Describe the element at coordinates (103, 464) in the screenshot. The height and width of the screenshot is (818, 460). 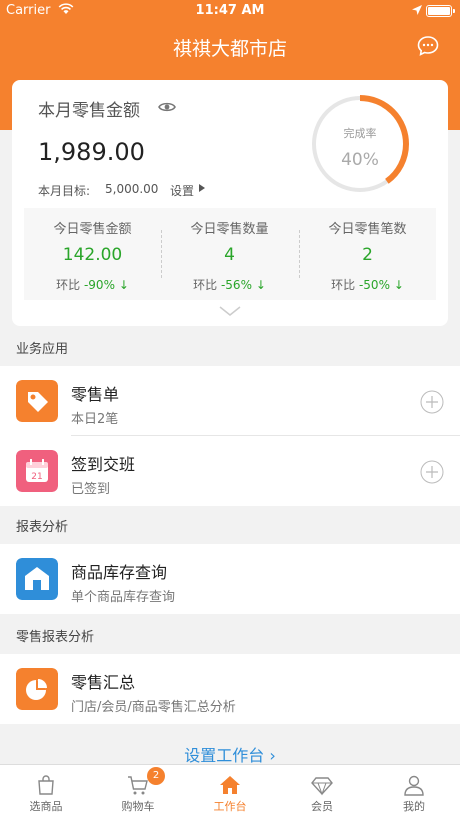
I see `list-item-title: 签到交班` at that location.